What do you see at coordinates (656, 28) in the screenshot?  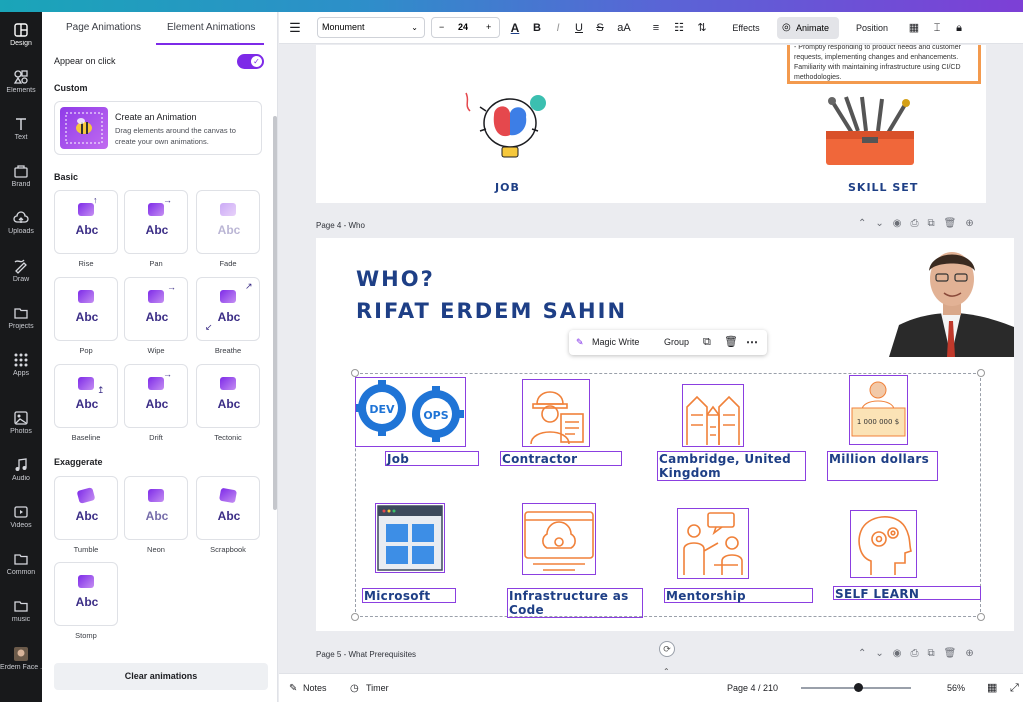 I see `align-left-icon: ≡` at bounding box center [656, 28].